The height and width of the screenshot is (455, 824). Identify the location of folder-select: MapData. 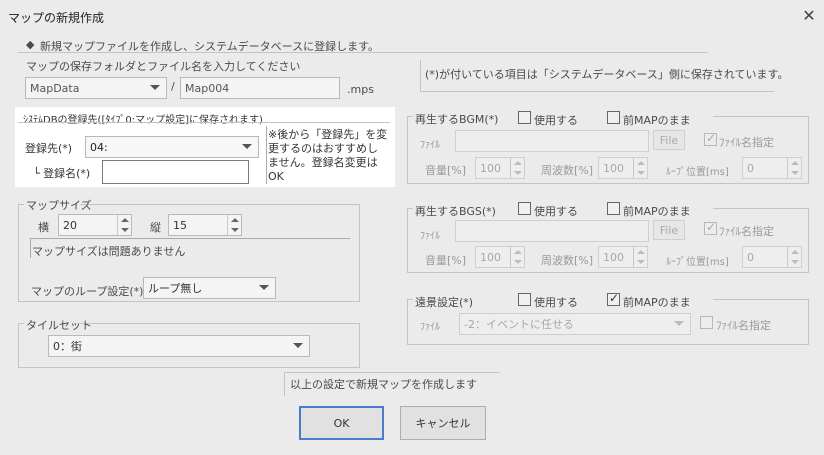
(96, 88).